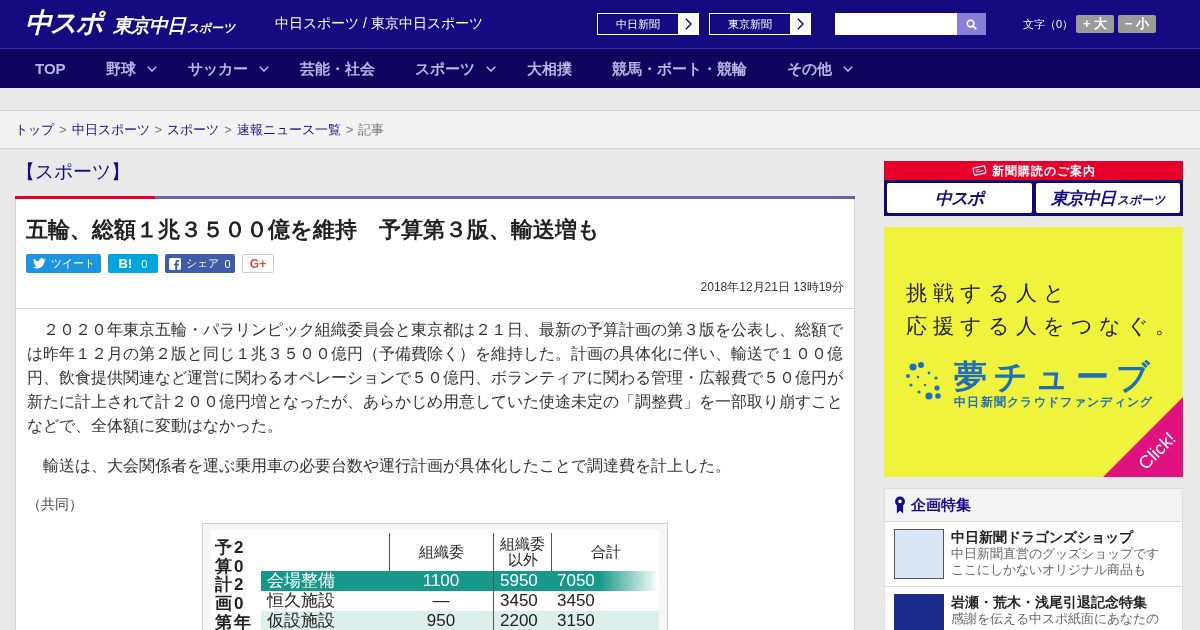  What do you see at coordinates (258, 263) in the screenshot?
I see `plus-one-button: G+` at bounding box center [258, 263].